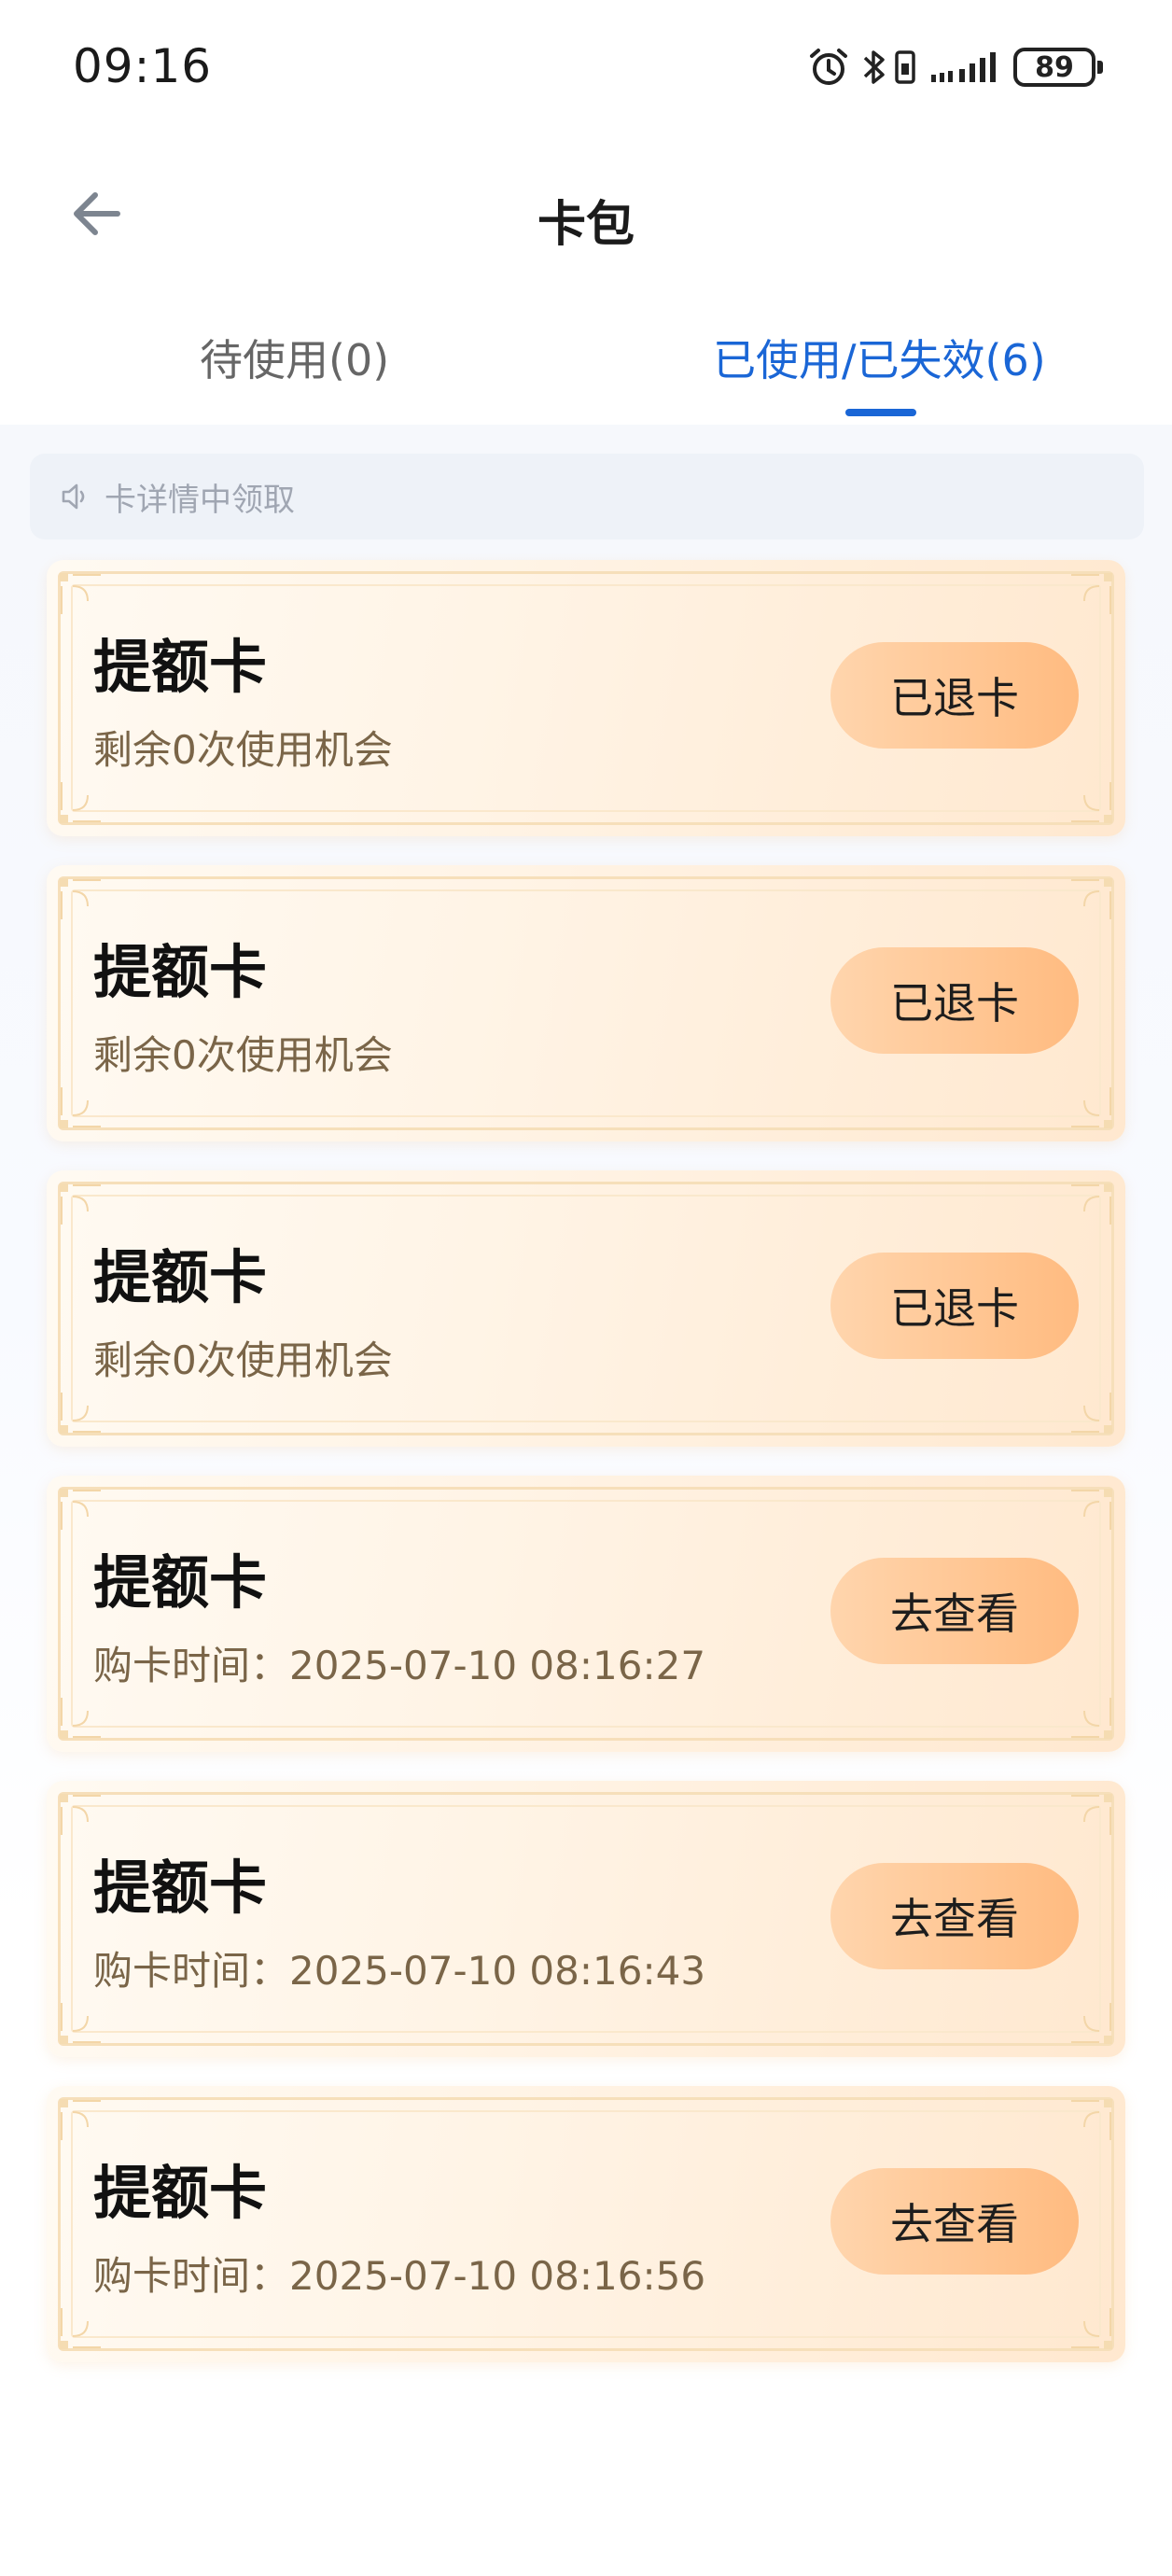  I want to click on header: 卡包, so click(586, 214).